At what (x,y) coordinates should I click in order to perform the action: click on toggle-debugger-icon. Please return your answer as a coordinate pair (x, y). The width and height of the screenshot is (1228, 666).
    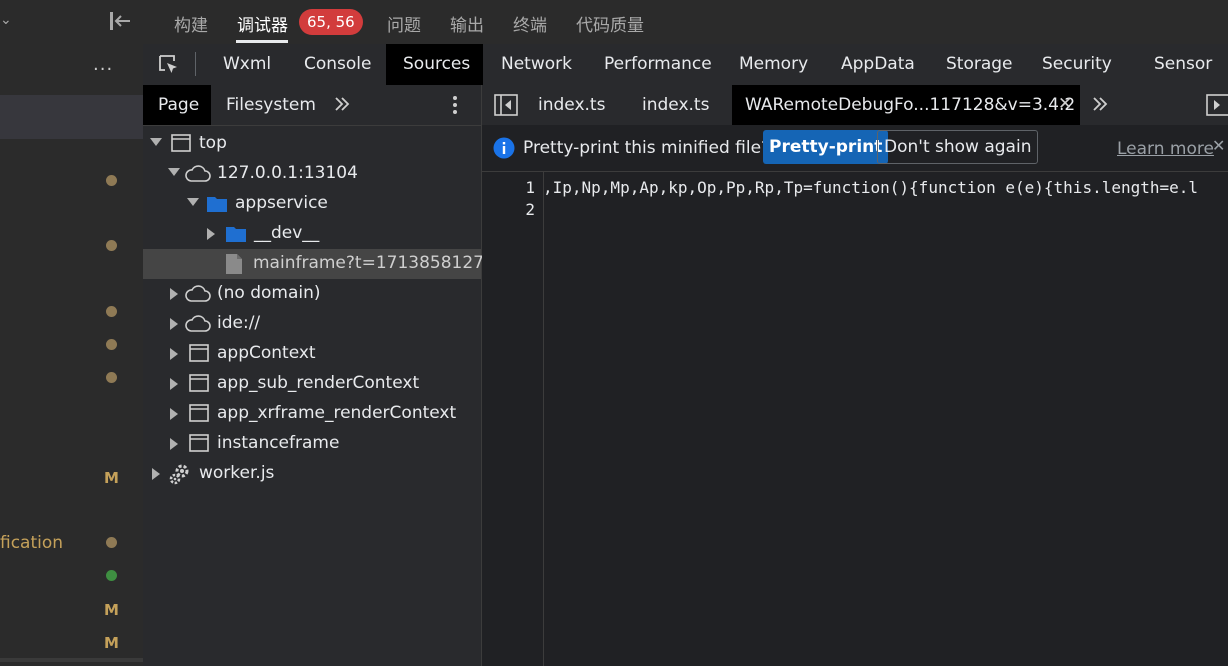
    Looking at the image, I should click on (1217, 105).